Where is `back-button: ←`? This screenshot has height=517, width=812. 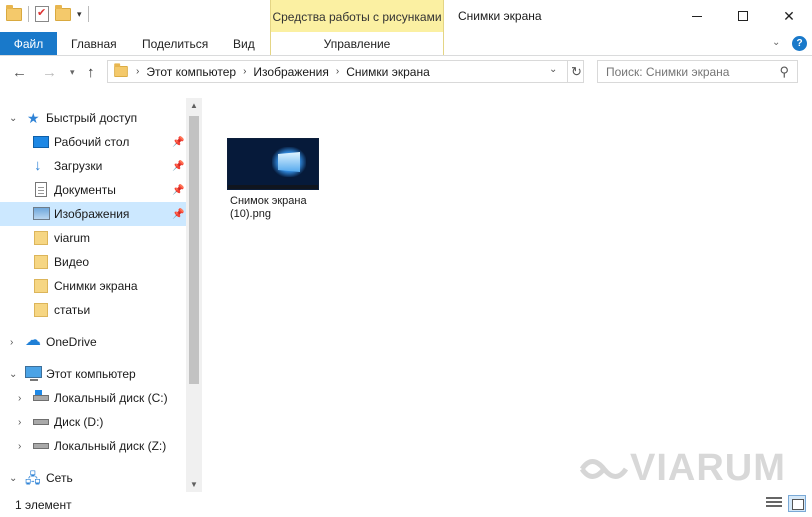
back-button: ← is located at coordinates (19, 72).